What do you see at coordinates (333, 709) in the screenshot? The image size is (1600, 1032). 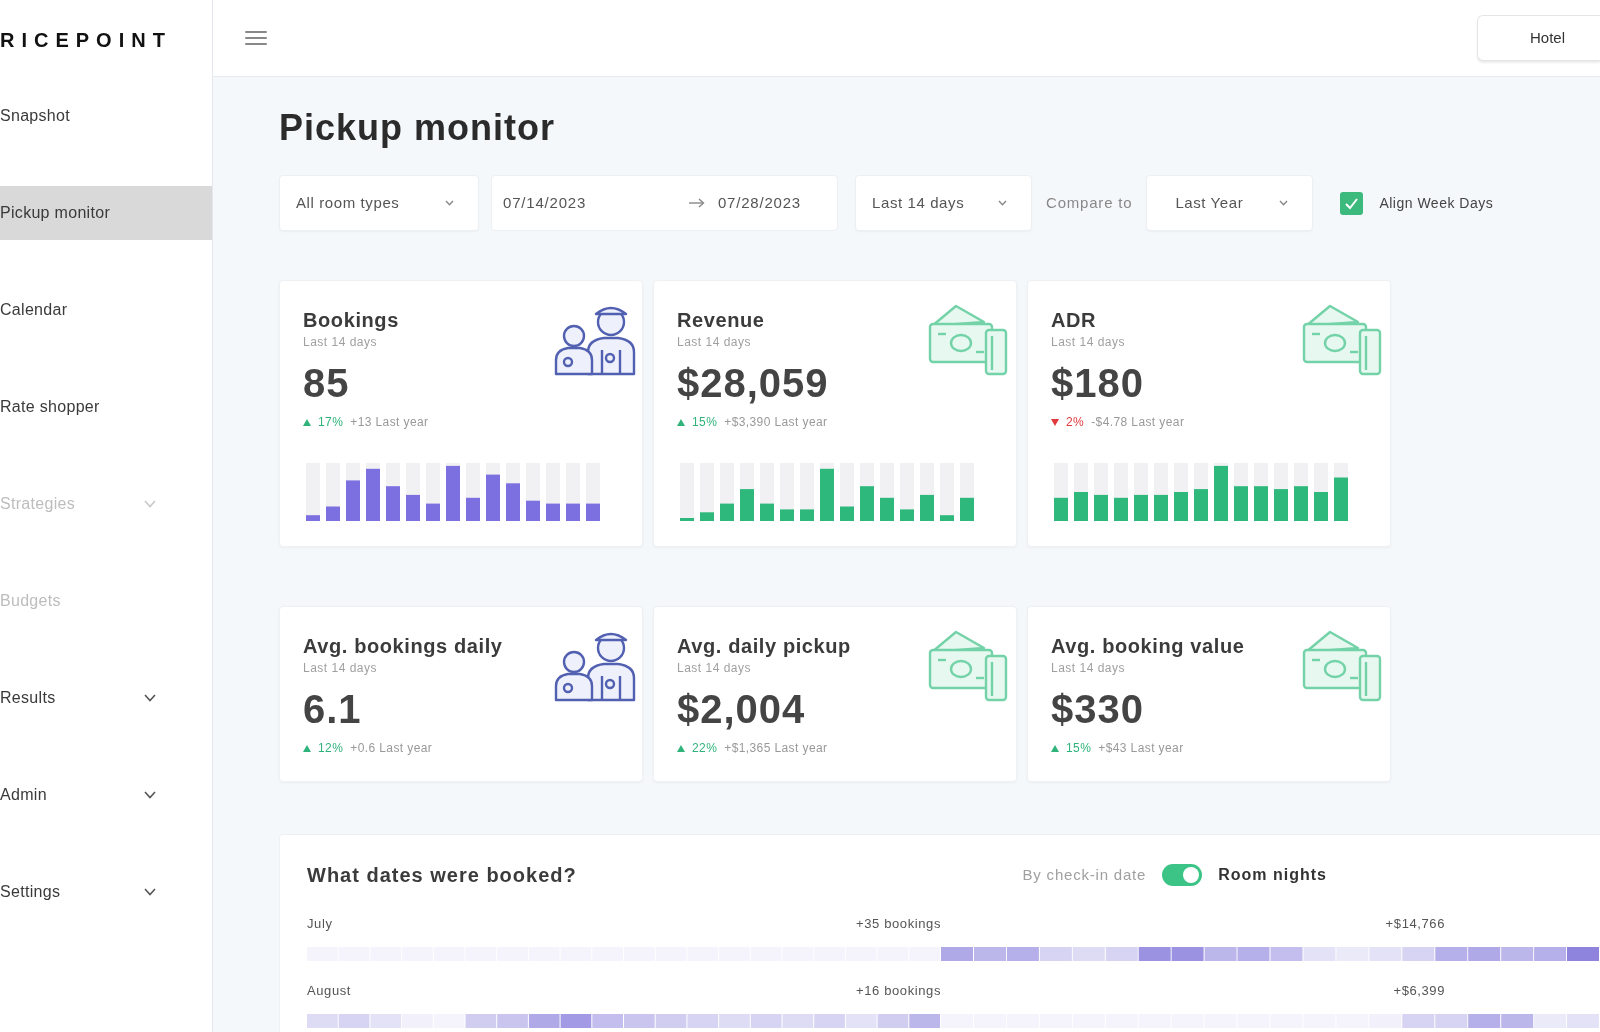 I see `kpi-value: 6.1` at bounding box center [333, 709].